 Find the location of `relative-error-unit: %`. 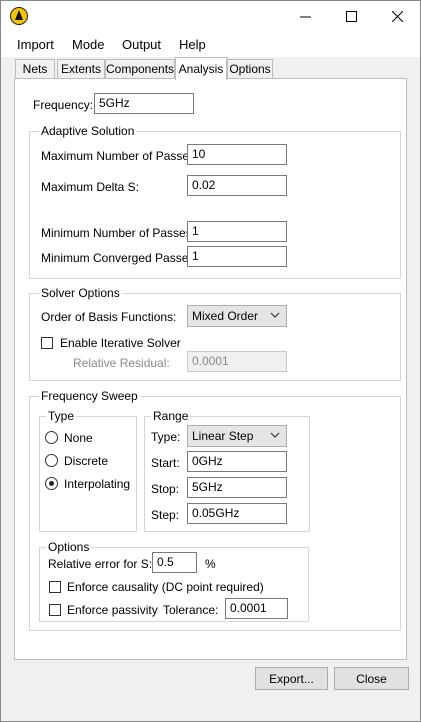

relative-error-unit: % is located at coordinates (210, 564).